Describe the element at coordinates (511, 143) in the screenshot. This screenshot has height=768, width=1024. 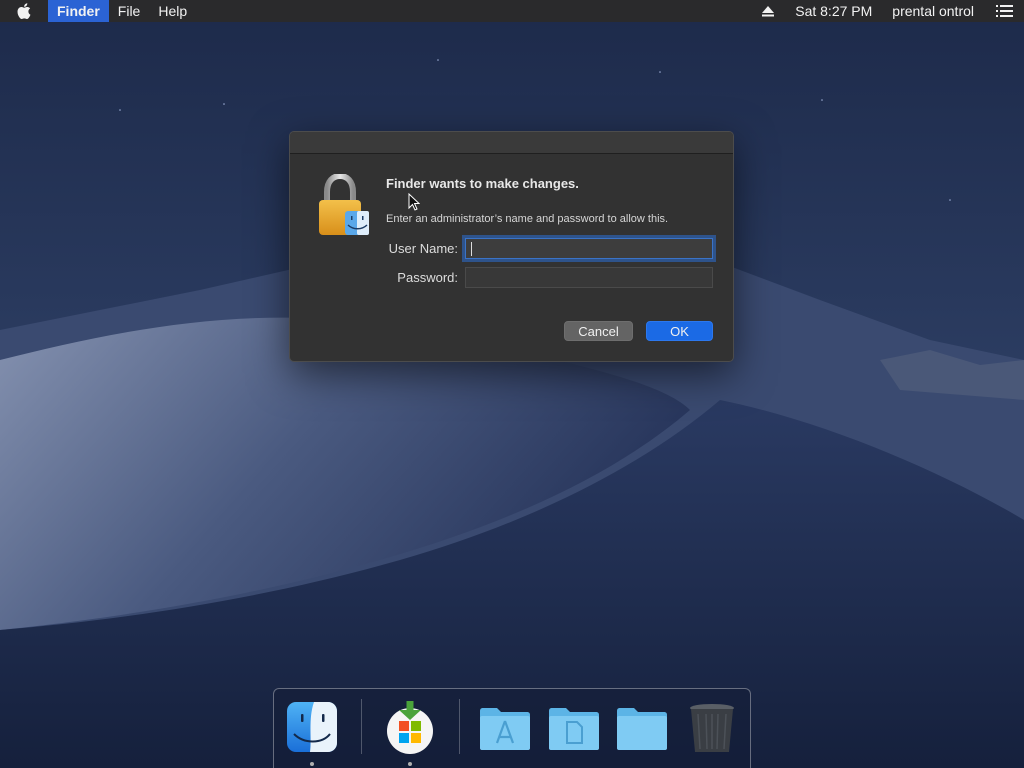
I see `dialog-titlebar` at that location.